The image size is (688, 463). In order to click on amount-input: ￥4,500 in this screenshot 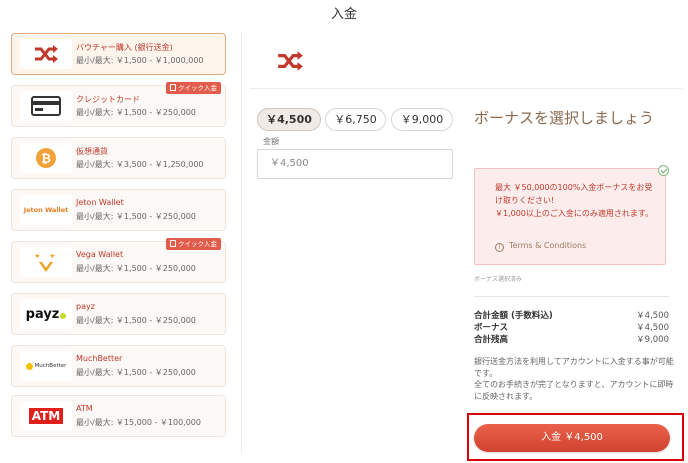, I will do `click(355, 164)`.